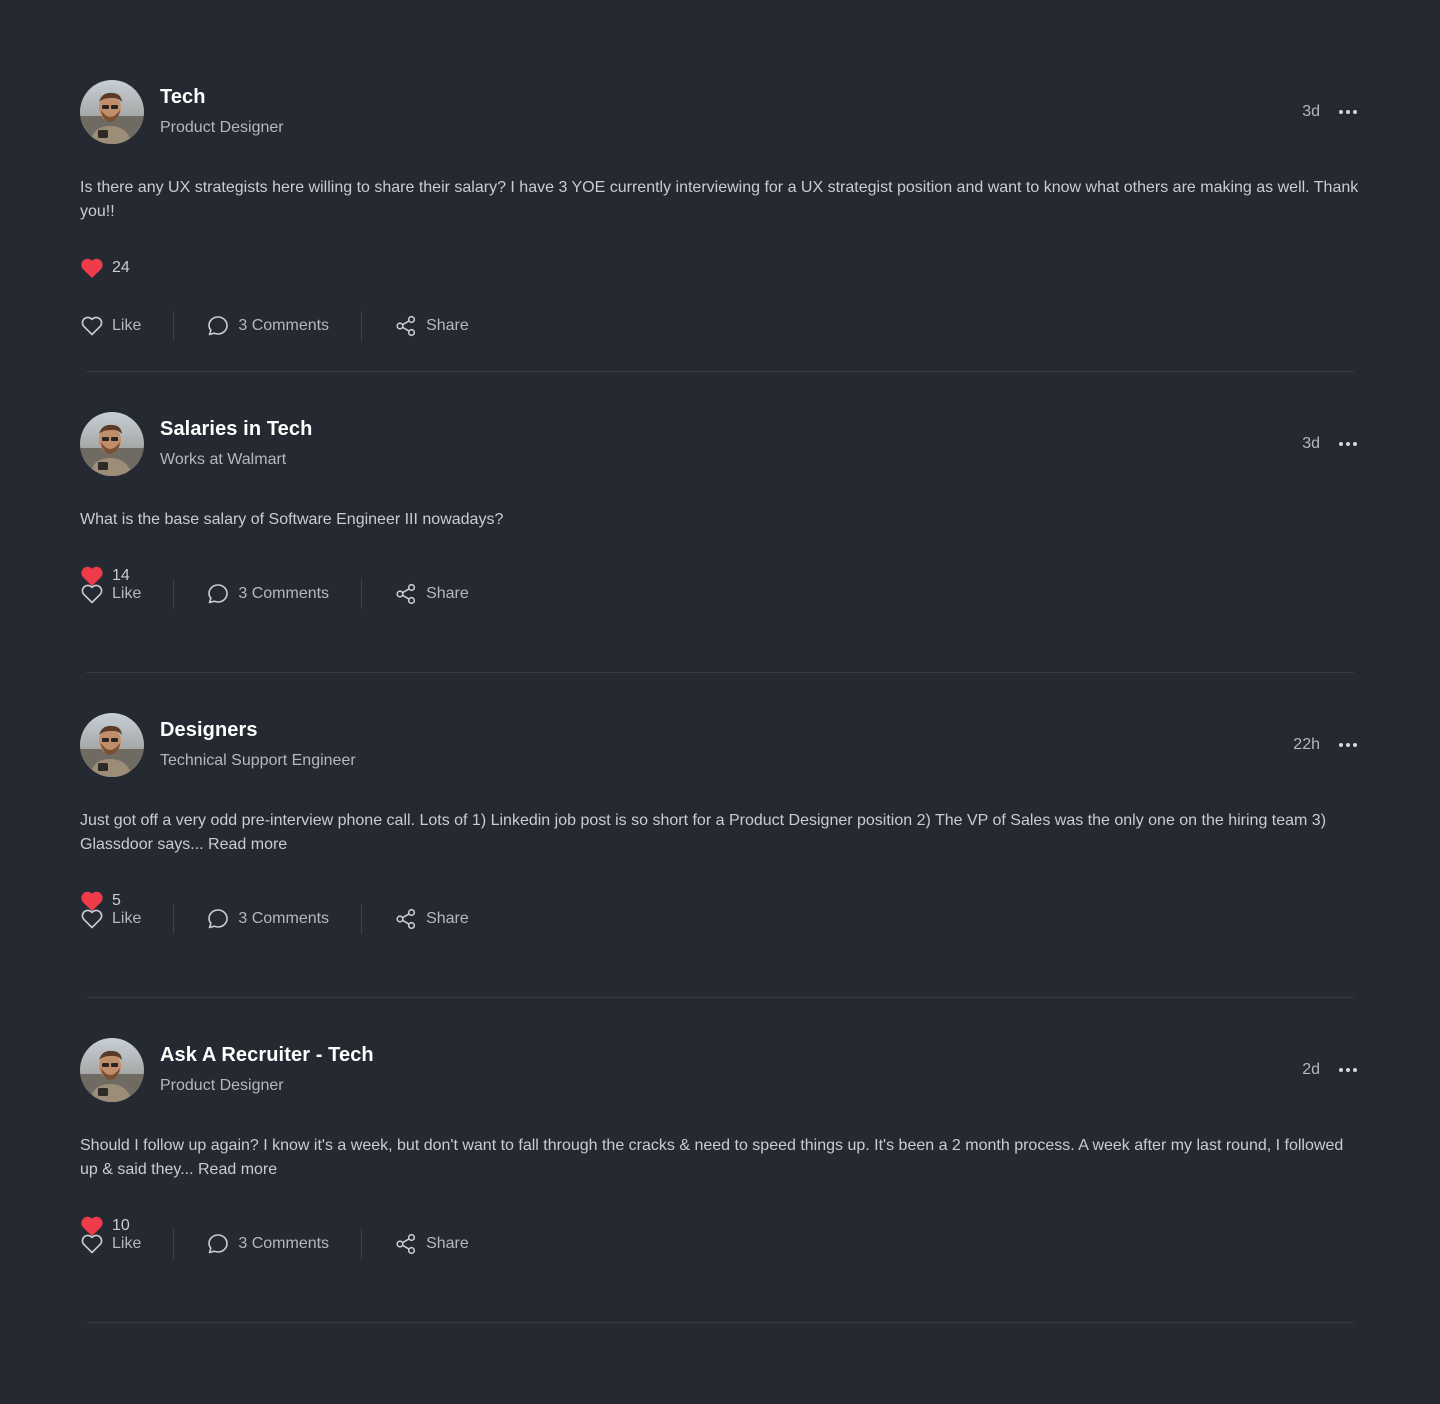 The height and width of the screenshot is (1404, 1440). I want to click on heart-filled-icon, so click(92, 268).